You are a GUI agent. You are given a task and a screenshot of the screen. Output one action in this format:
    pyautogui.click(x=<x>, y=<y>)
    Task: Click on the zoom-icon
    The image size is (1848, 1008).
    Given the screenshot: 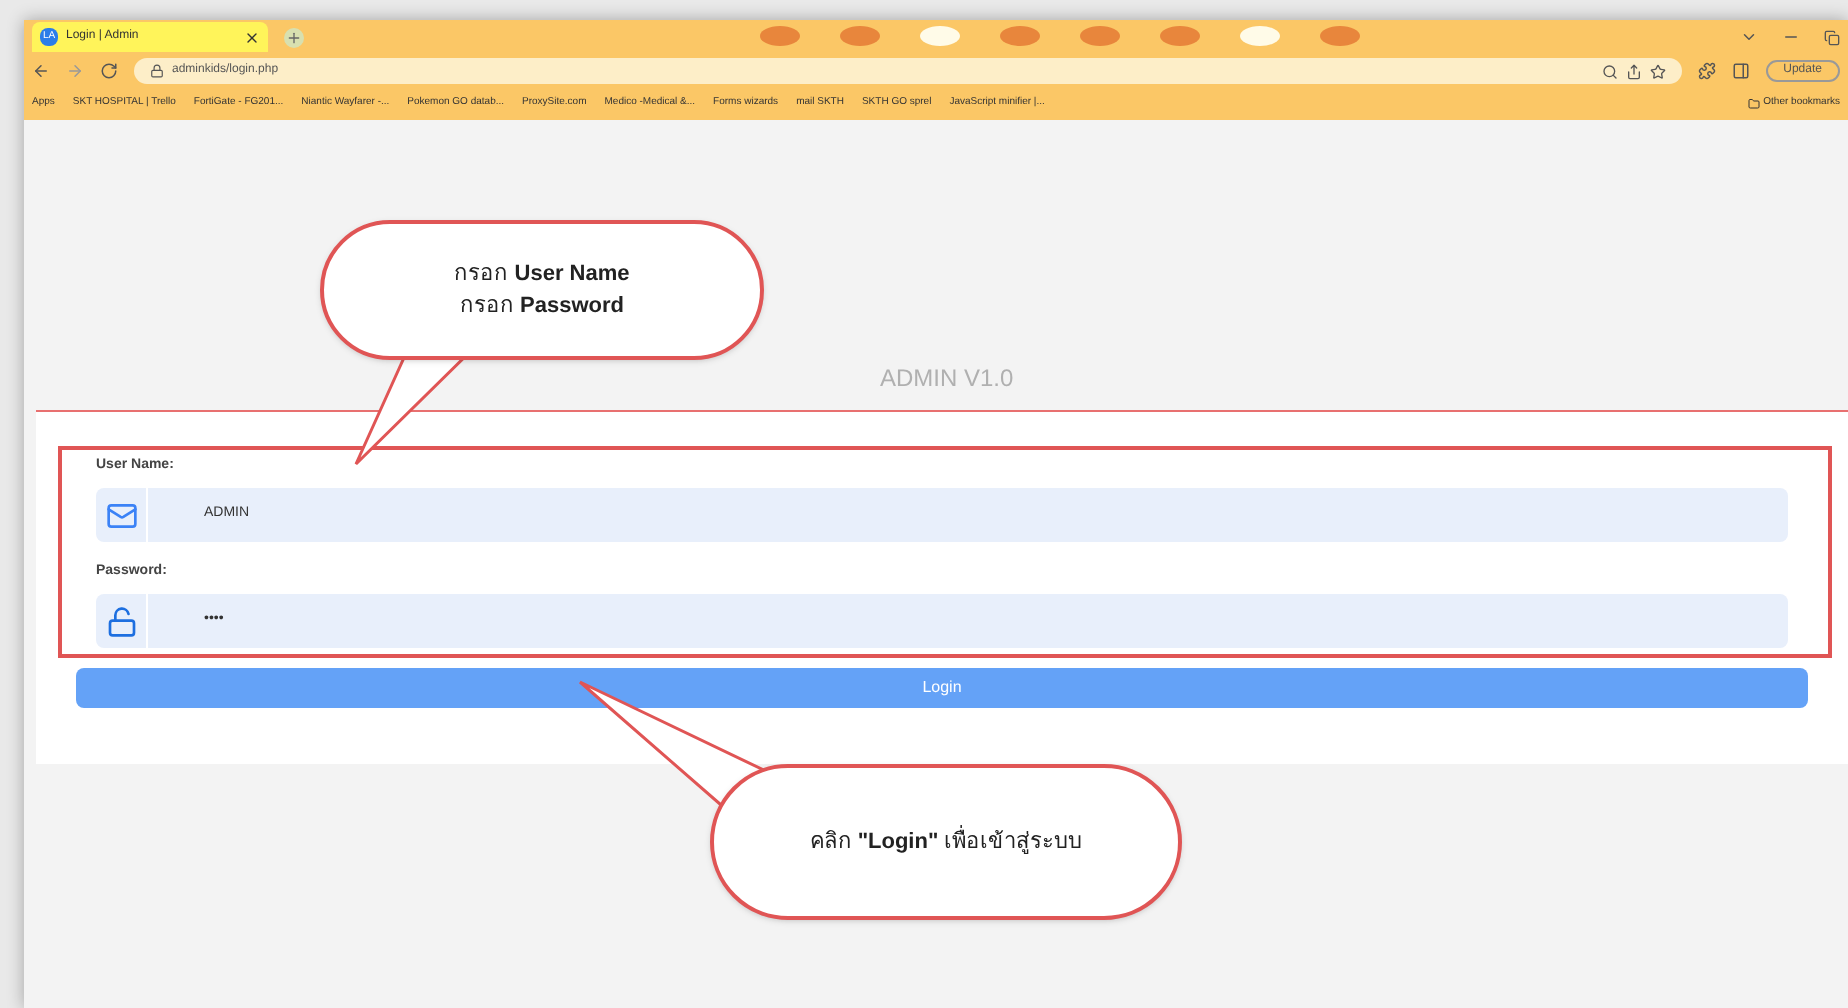 What is the action you would take?
    pyautogui.click(x=1609, y=71)
    